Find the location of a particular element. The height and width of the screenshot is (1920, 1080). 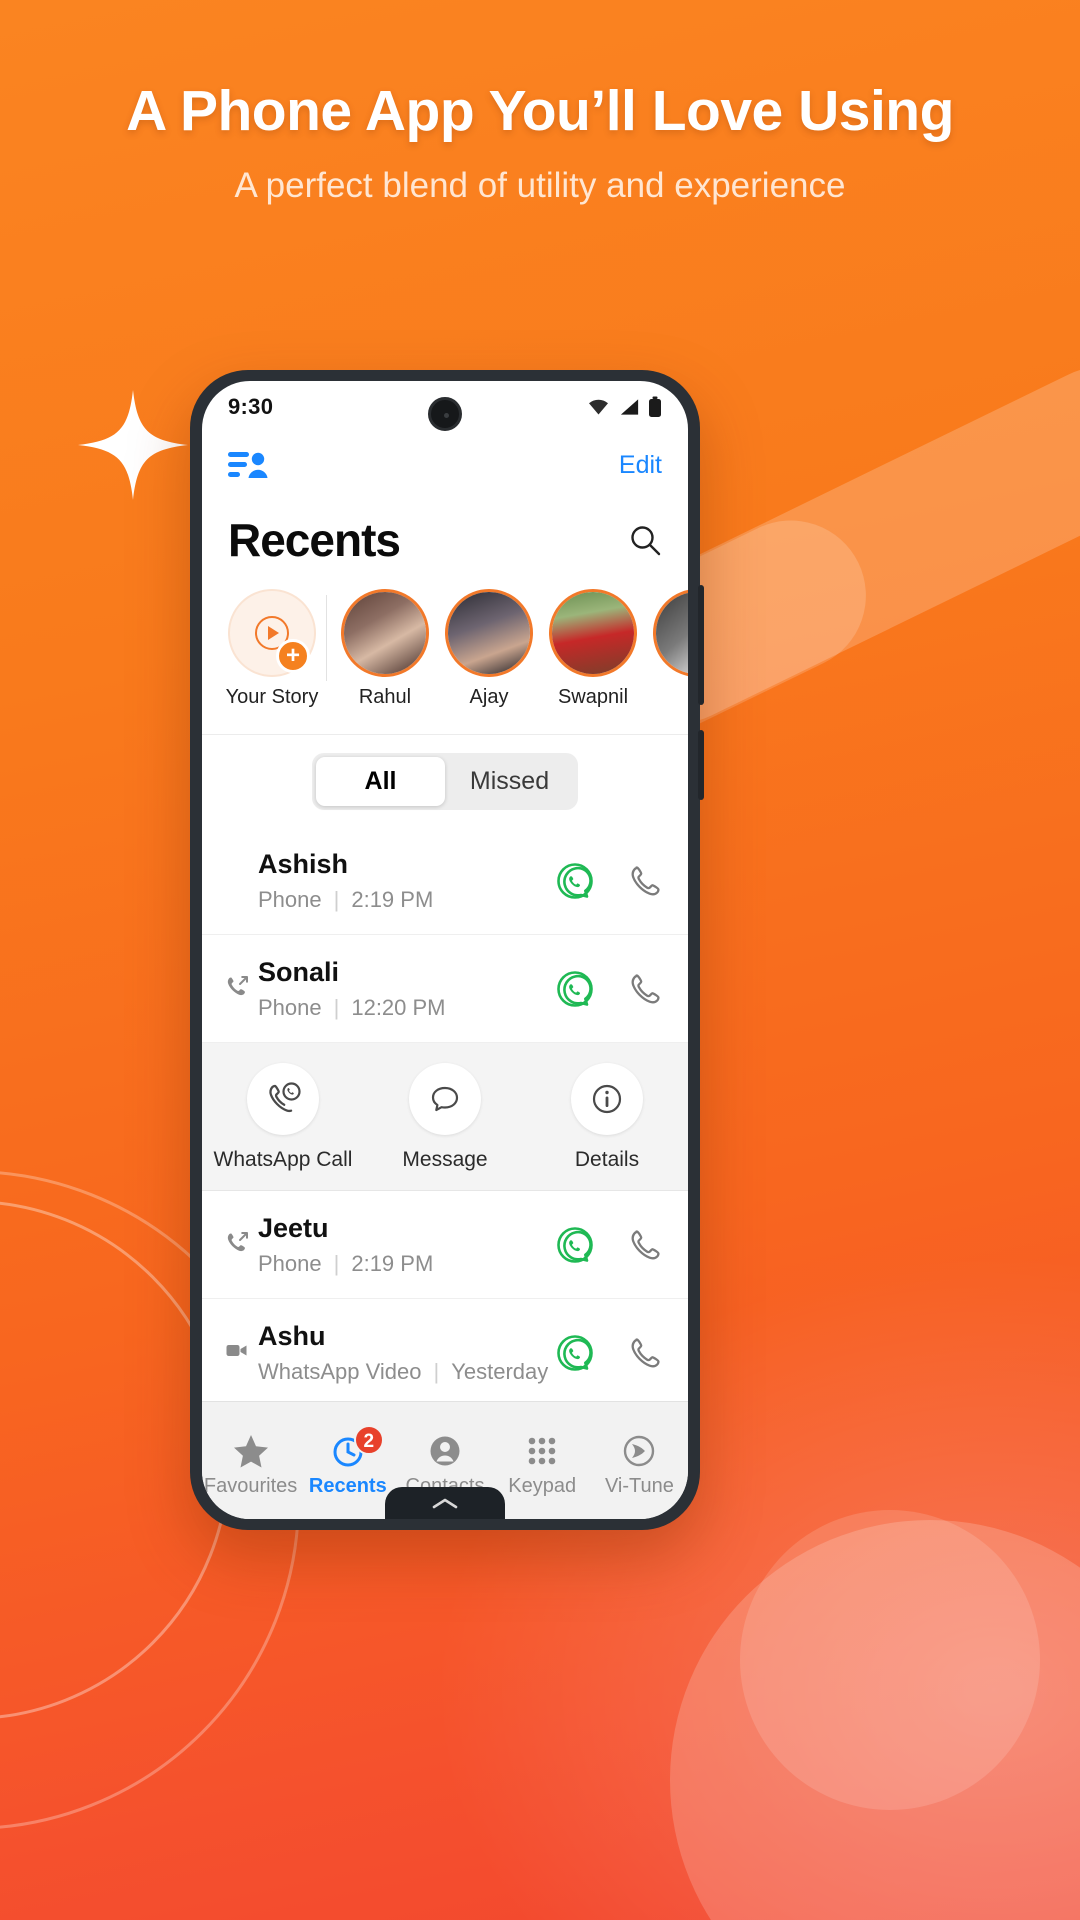

action-label: Message is located at coordinates (445, 1159).